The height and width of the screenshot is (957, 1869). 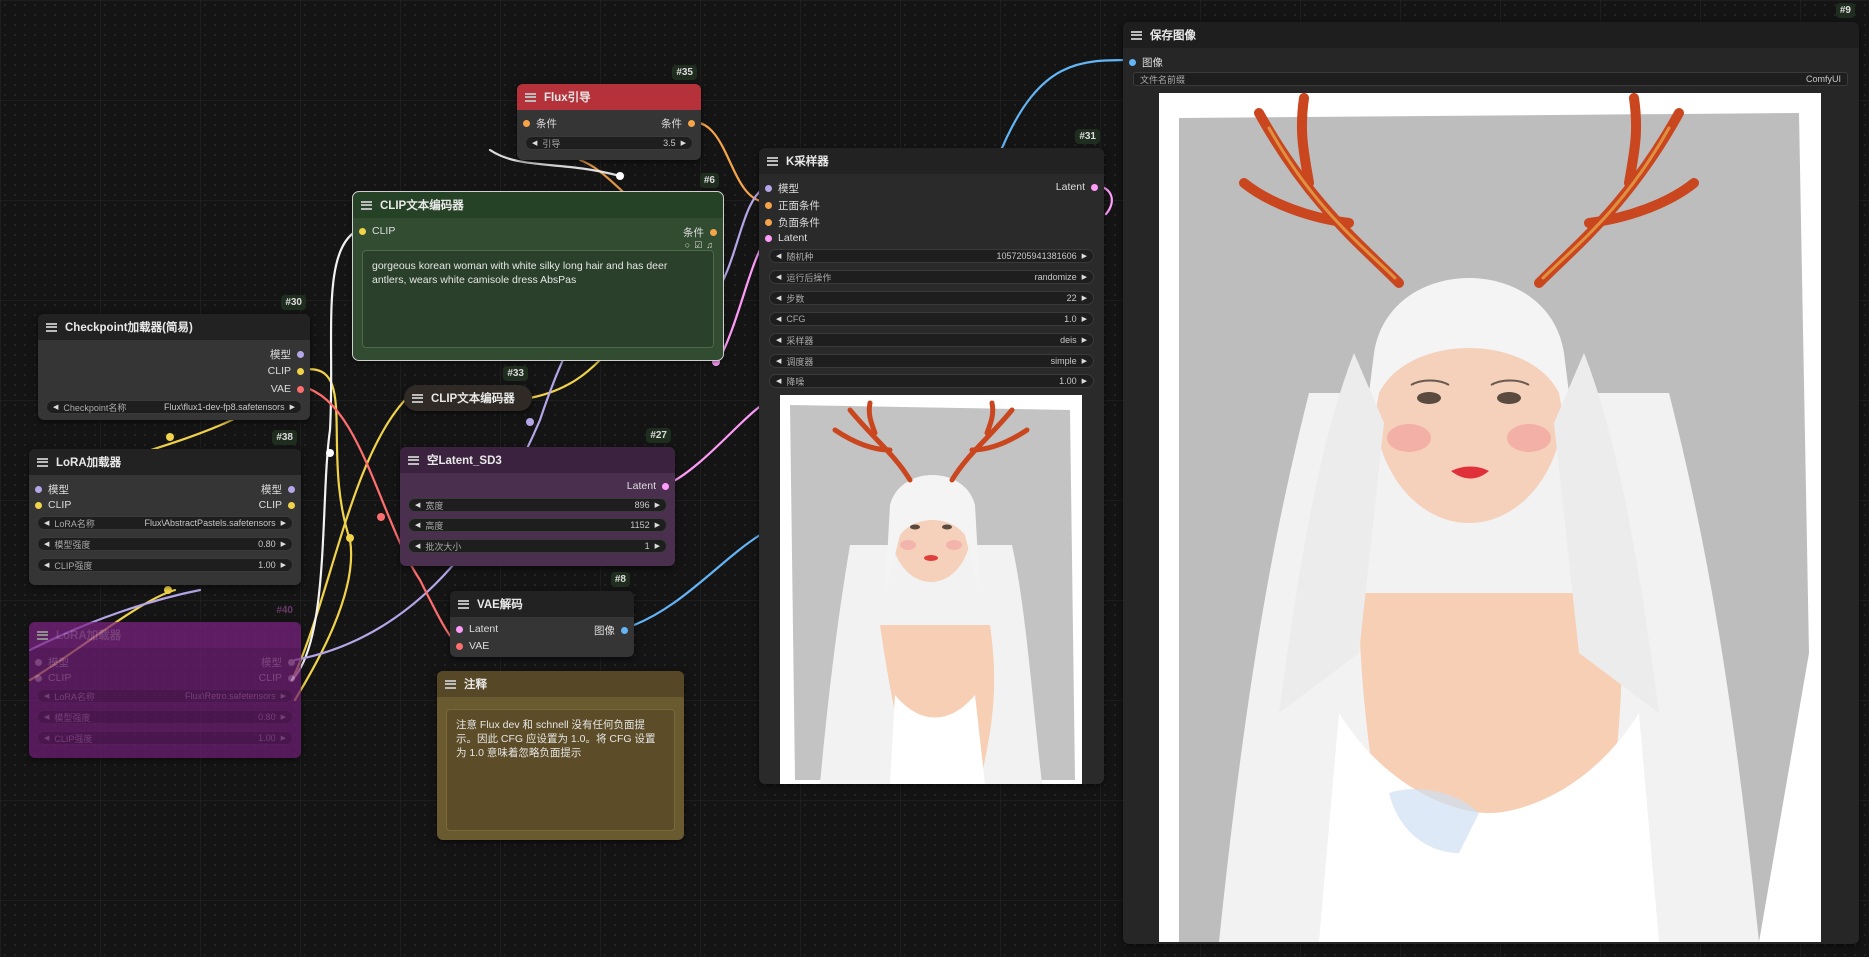 What do you see at coordinates (931, 319) in the screenshot?
I see `cfg-widget: ◀ CFG 1.0 ▶` at bounding box center [931, 319].